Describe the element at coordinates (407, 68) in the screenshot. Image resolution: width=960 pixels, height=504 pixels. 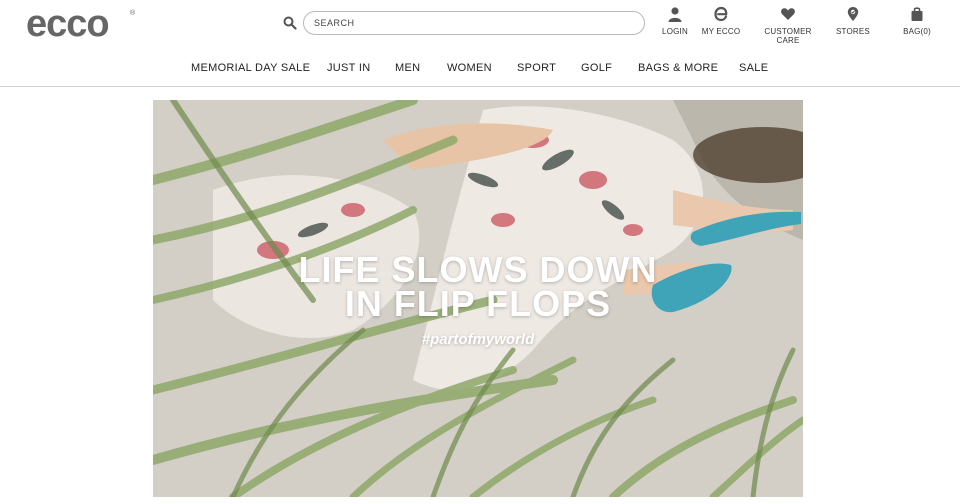
I see `nav-item-men: MEN` at that location.